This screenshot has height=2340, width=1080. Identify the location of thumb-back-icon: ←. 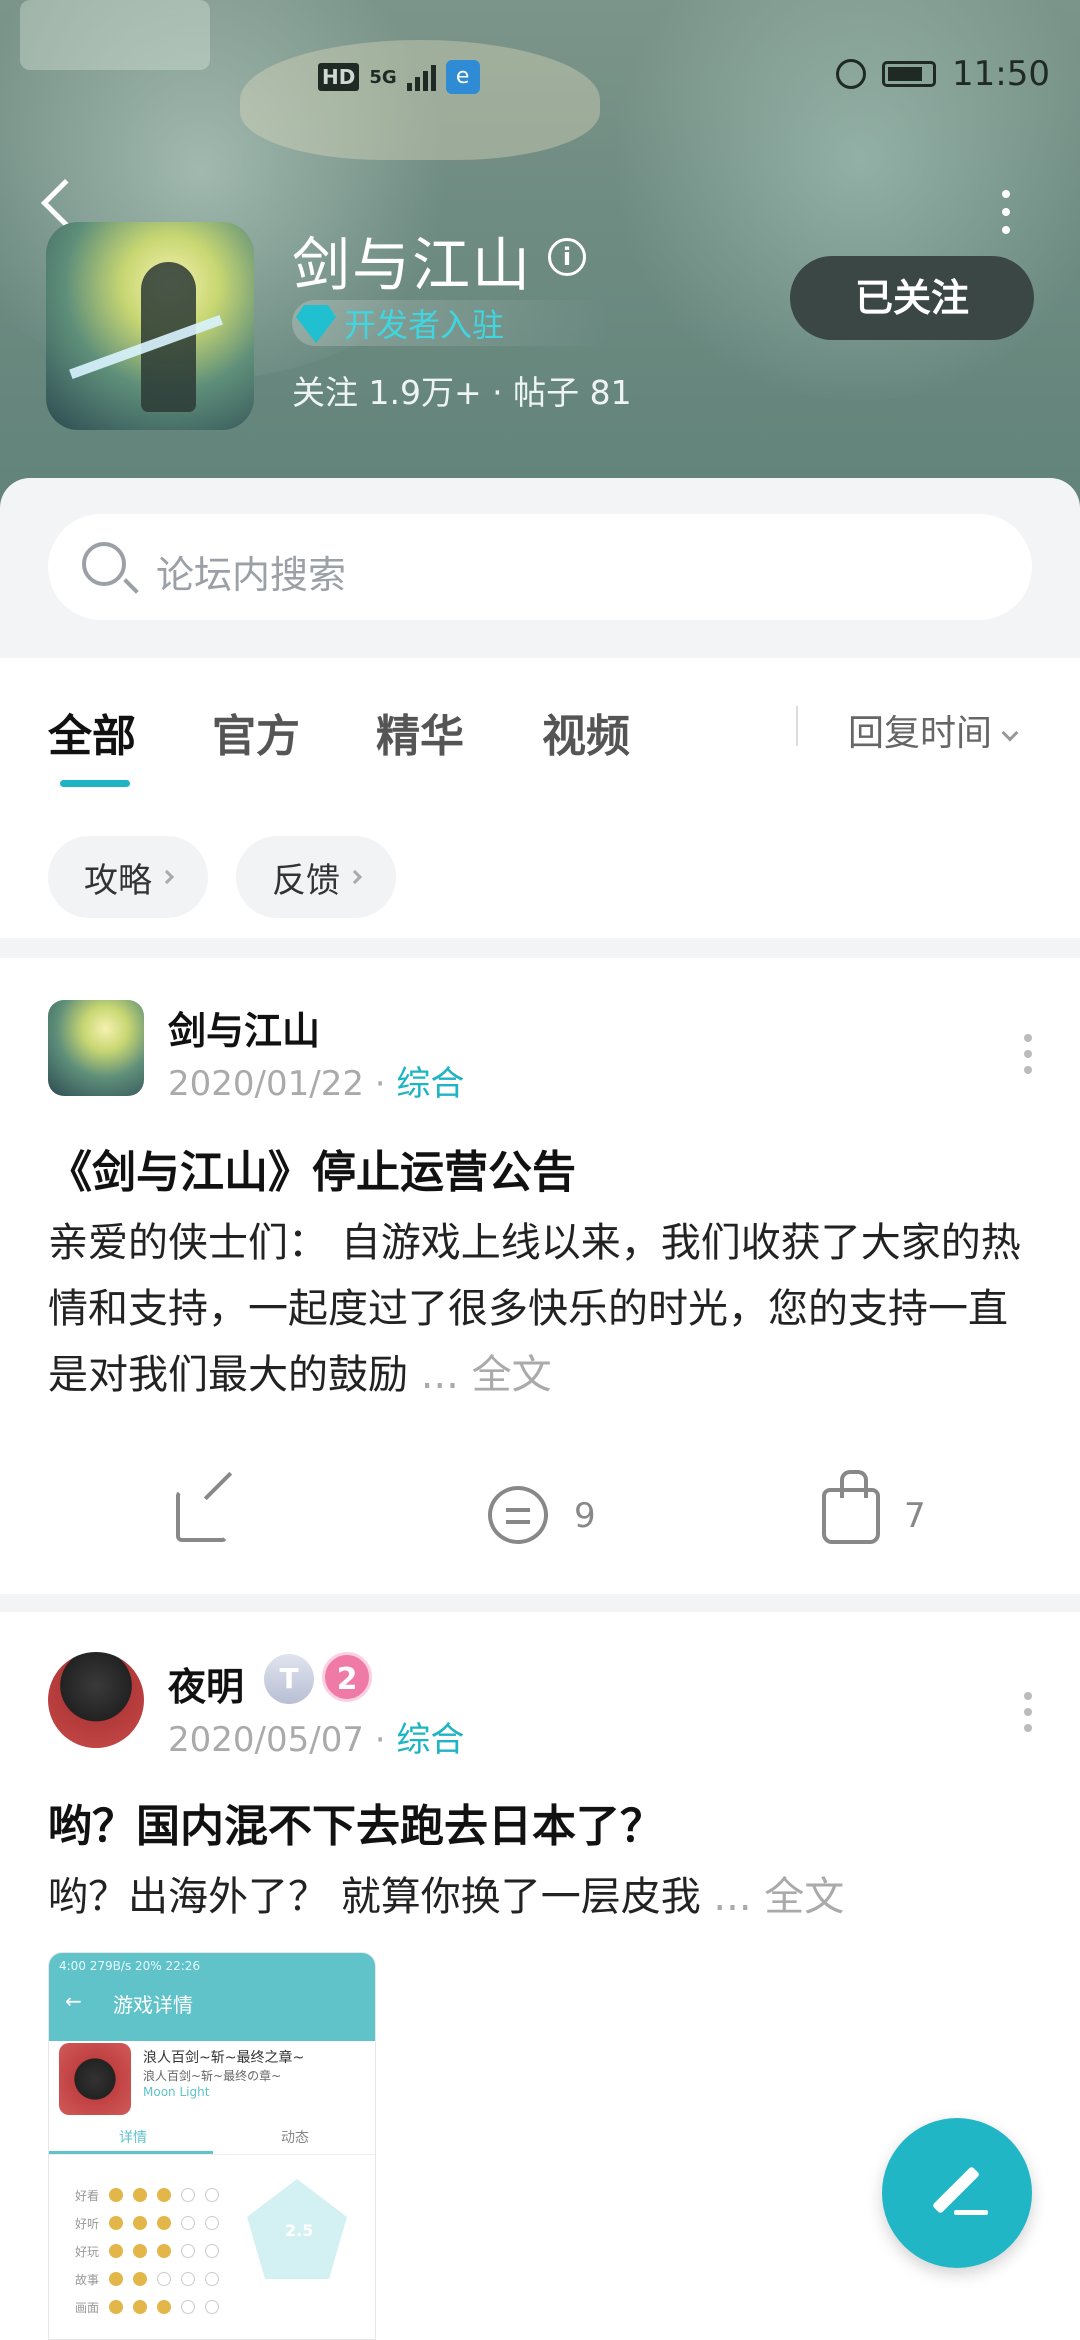
(73, 2001).